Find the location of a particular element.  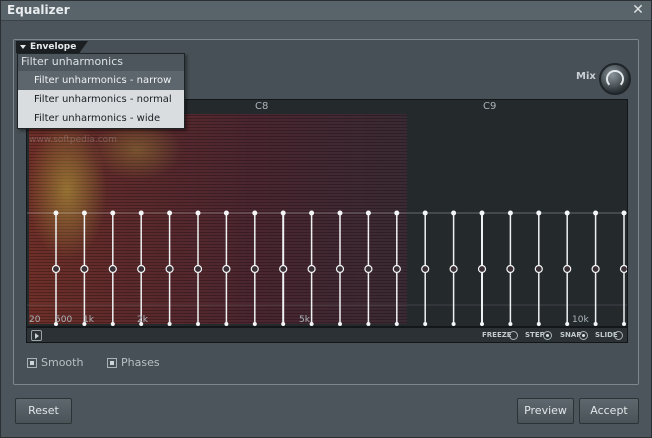

envelope-tab-label: Envelope is located at coordinates (53, 47).